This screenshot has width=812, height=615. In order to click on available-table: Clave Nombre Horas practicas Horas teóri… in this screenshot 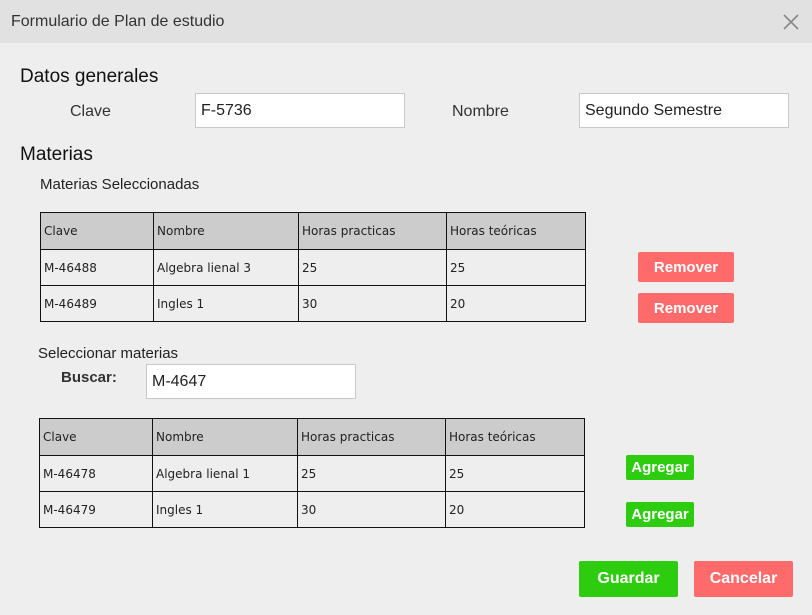, I will do `click(312, 473)`.